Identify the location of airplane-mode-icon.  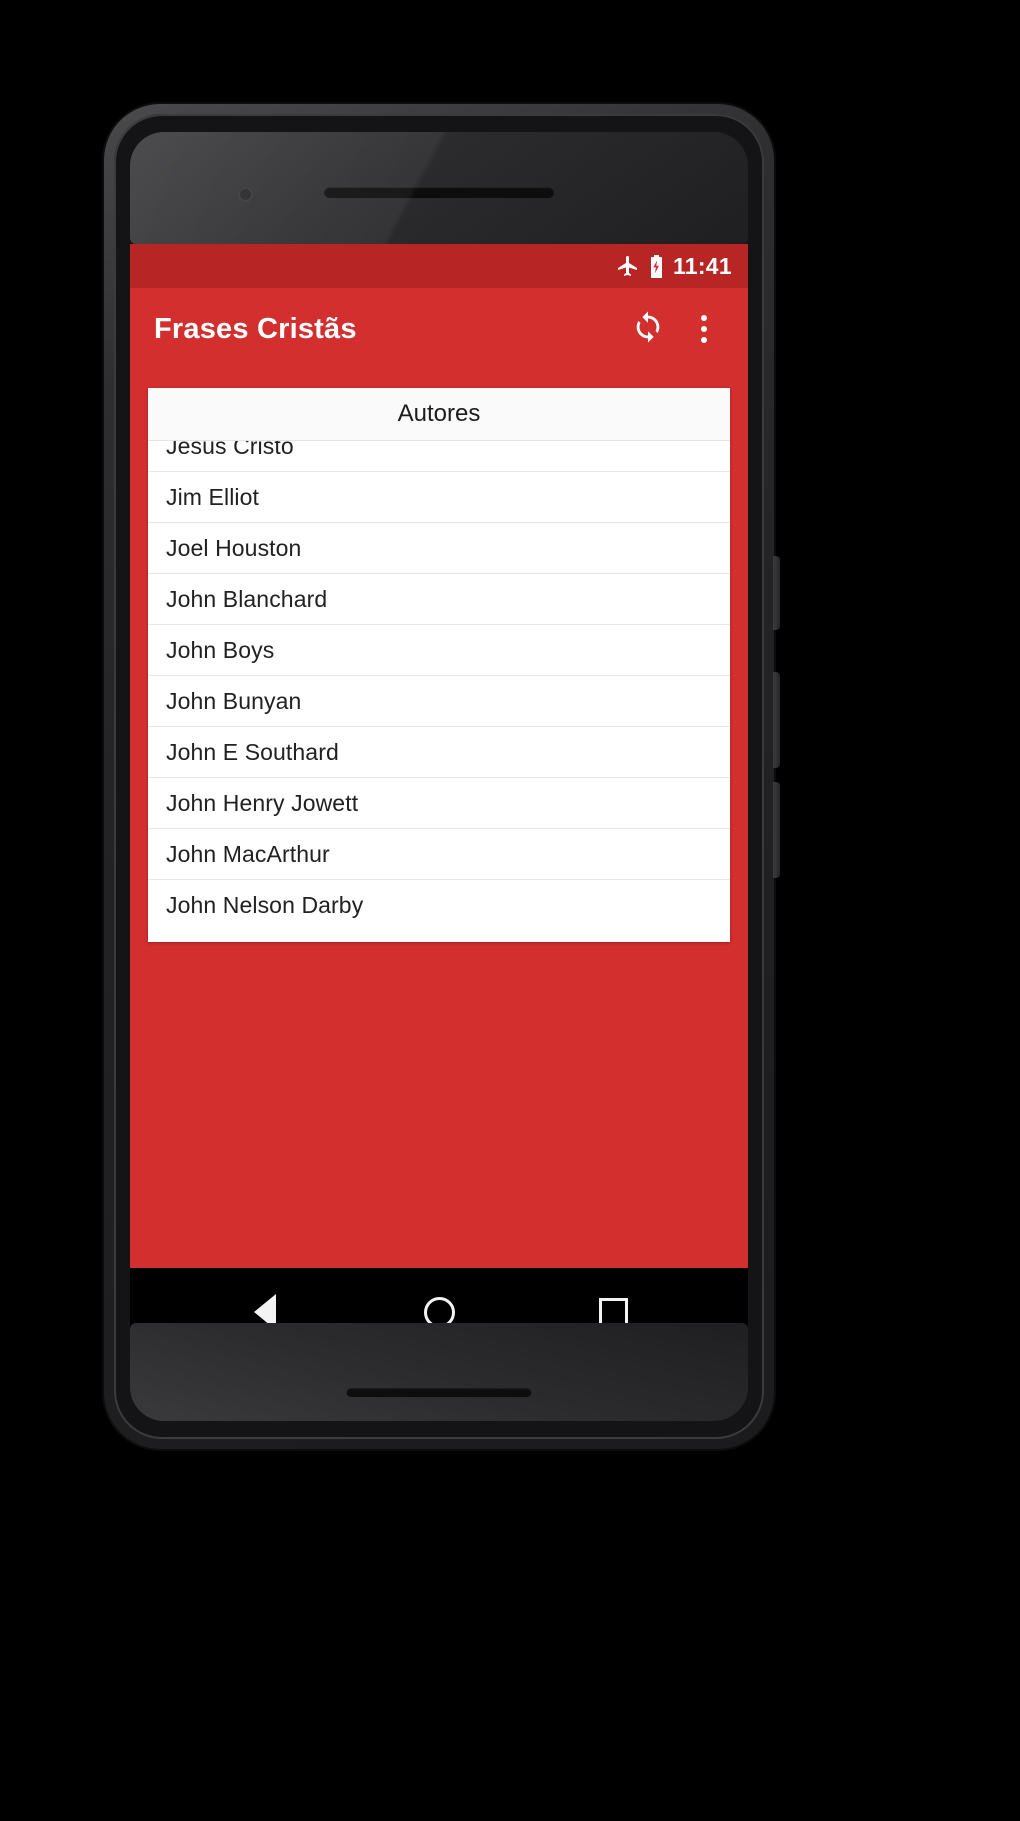
(628, 266).